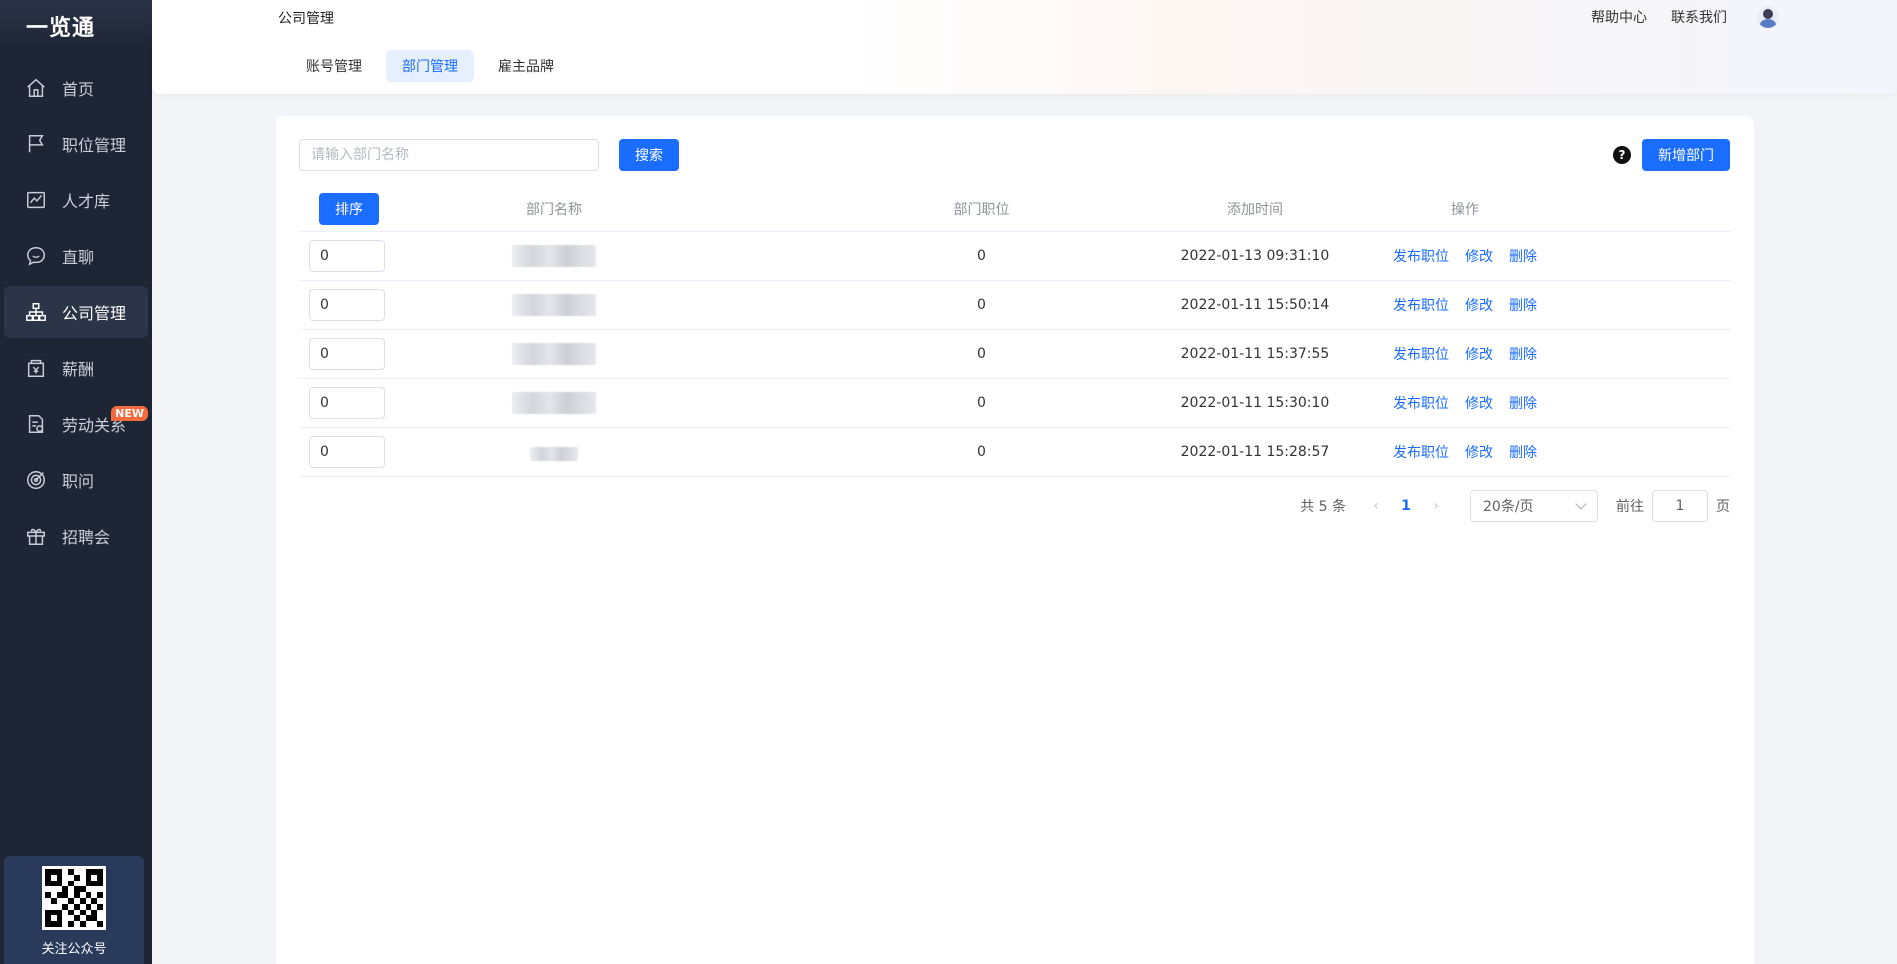  Describe the element at coordinates (981, 209) in the screenshot. I see `column-header-count: 部门职位` at that location.